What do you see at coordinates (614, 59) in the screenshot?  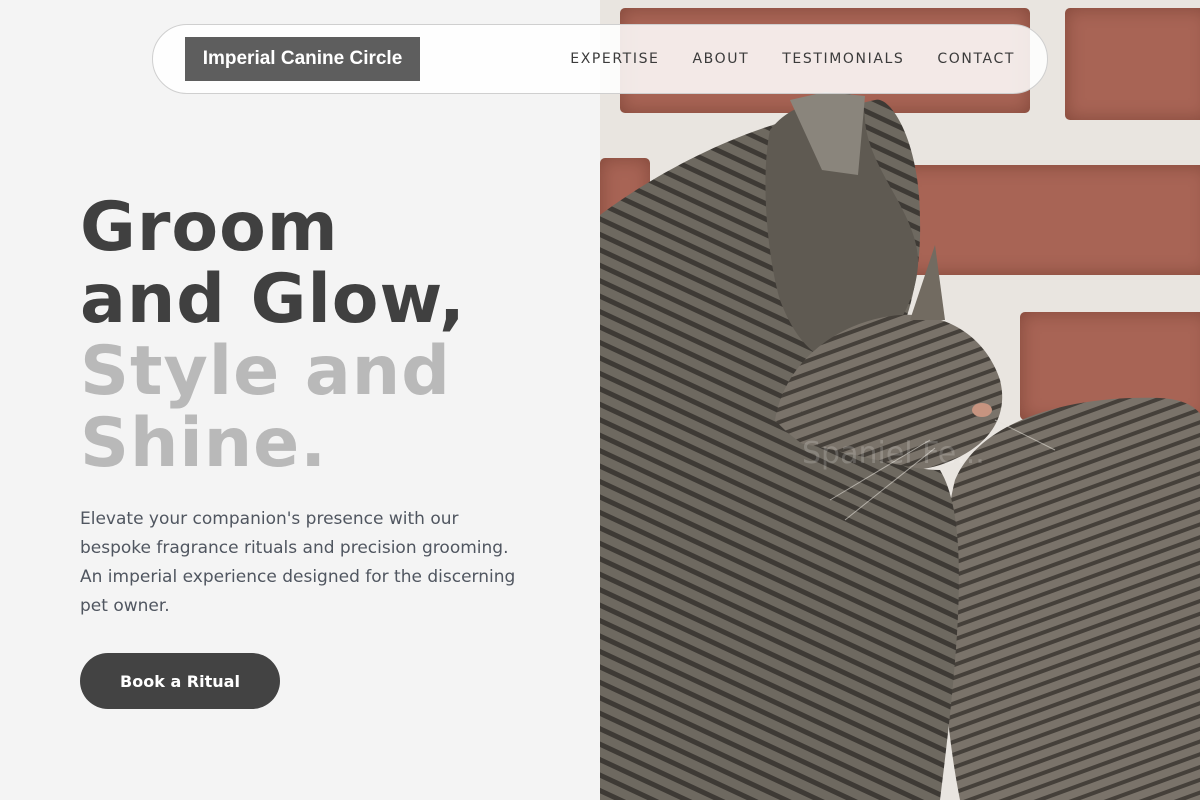 I see `nav-link-expertise: EXPERTISE` at bounding box center [614, 59].